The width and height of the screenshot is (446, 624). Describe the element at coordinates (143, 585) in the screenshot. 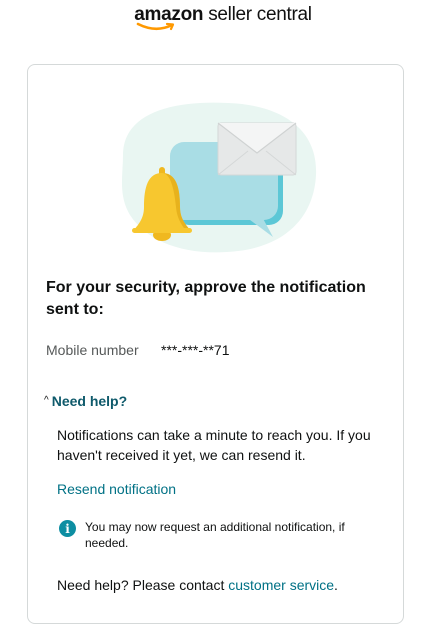

I see `contact-prefix: Need help? Please contact` at that location.